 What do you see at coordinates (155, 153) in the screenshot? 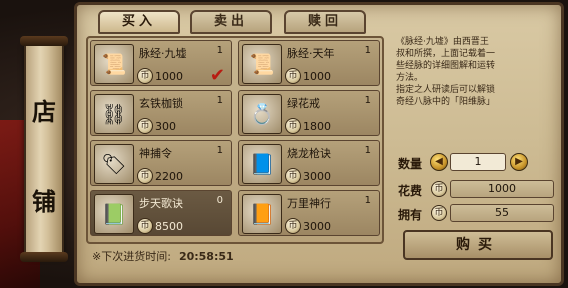
I see `item-name: 神捕令` at bounding box center [155, 153].